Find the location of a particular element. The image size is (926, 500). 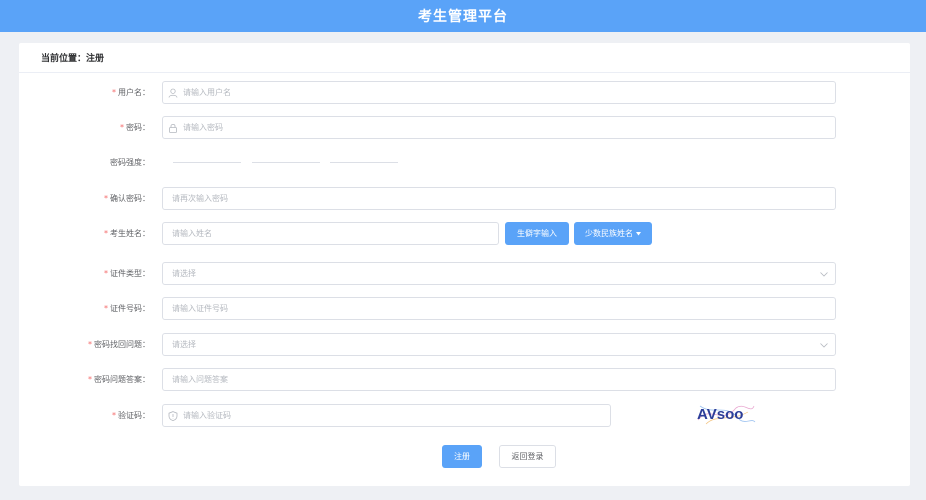

id-number-placeholder: 请输入证件号码 is located at coordinates (200, 308).